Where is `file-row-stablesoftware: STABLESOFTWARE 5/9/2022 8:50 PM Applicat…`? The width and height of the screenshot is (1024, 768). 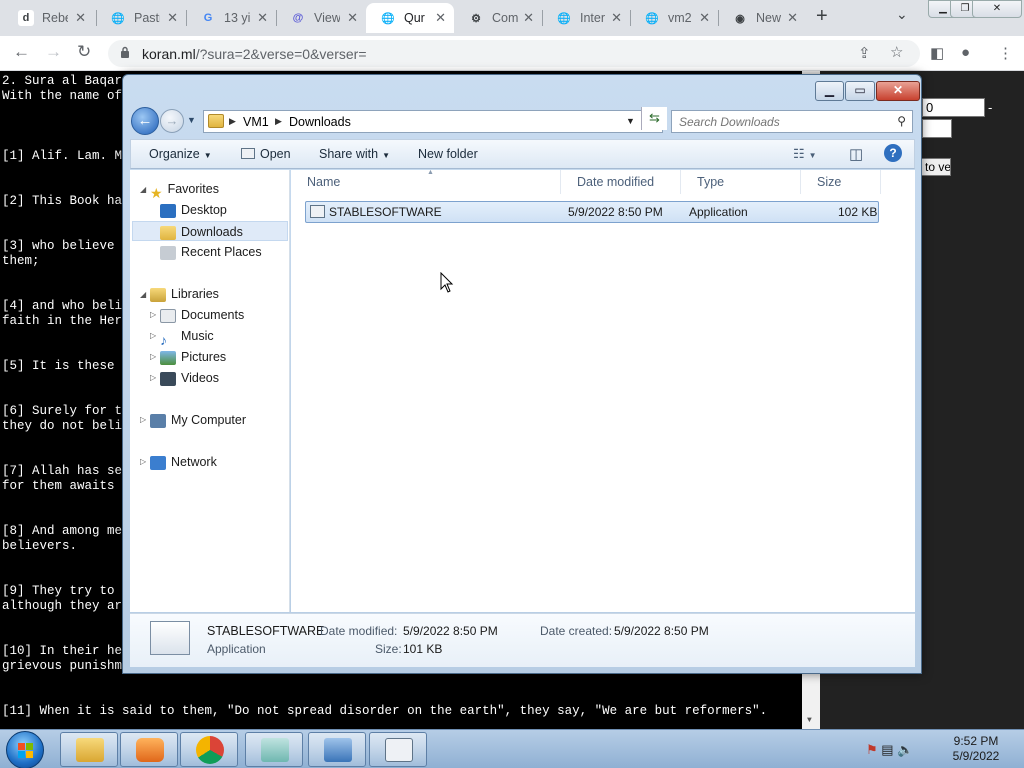
file-row-stablesoftware: STABLESOFTWARE 5/9/2022 8:50 PM Applicat… is located at coordinates (592, 212).